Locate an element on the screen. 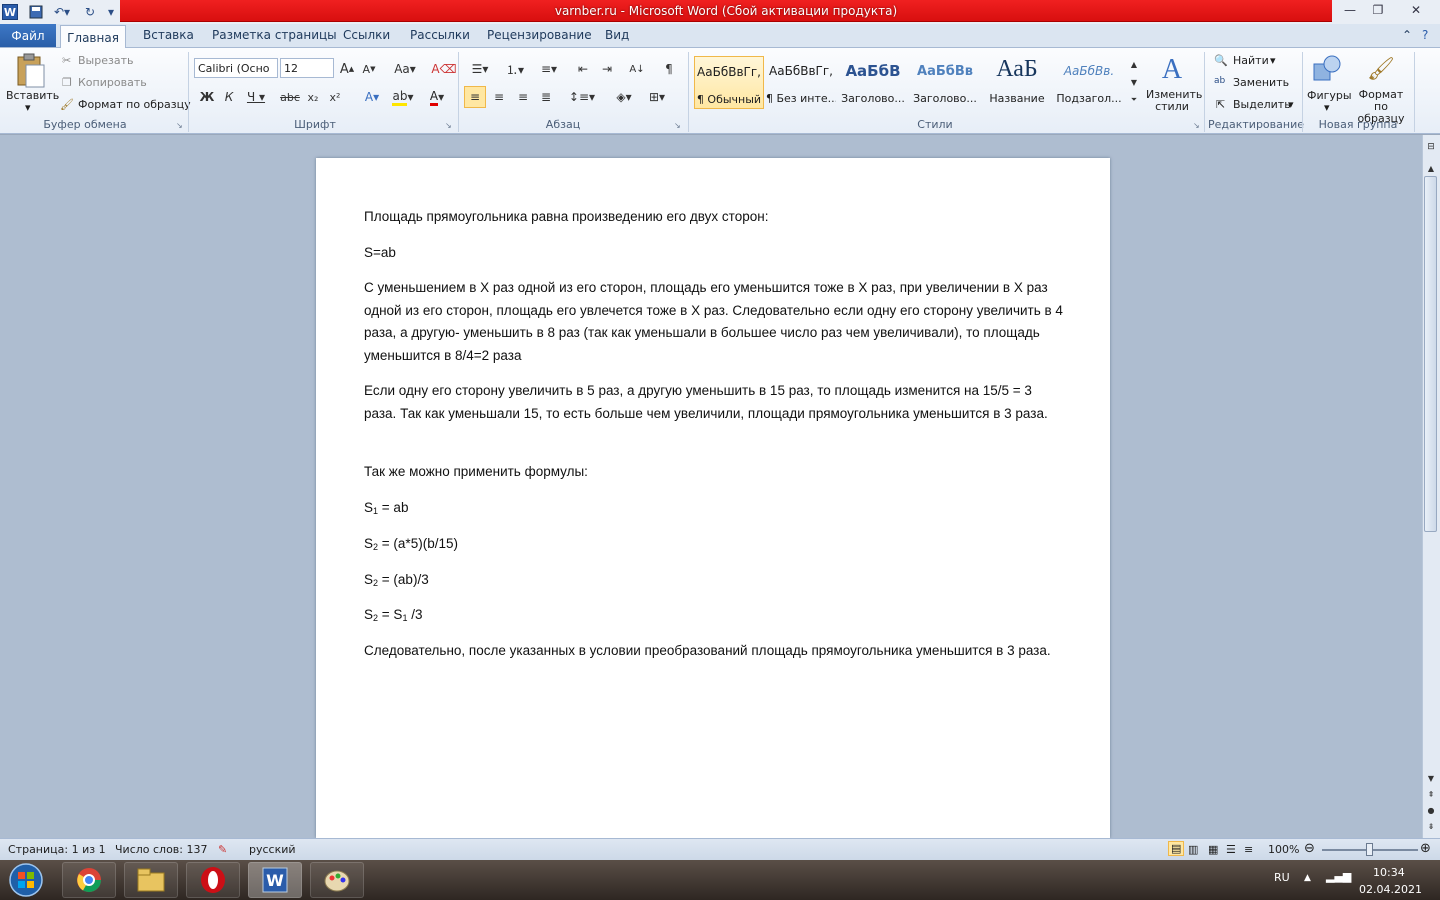  show-formatting-icon: ¶ is located at coordinates (669, 69).